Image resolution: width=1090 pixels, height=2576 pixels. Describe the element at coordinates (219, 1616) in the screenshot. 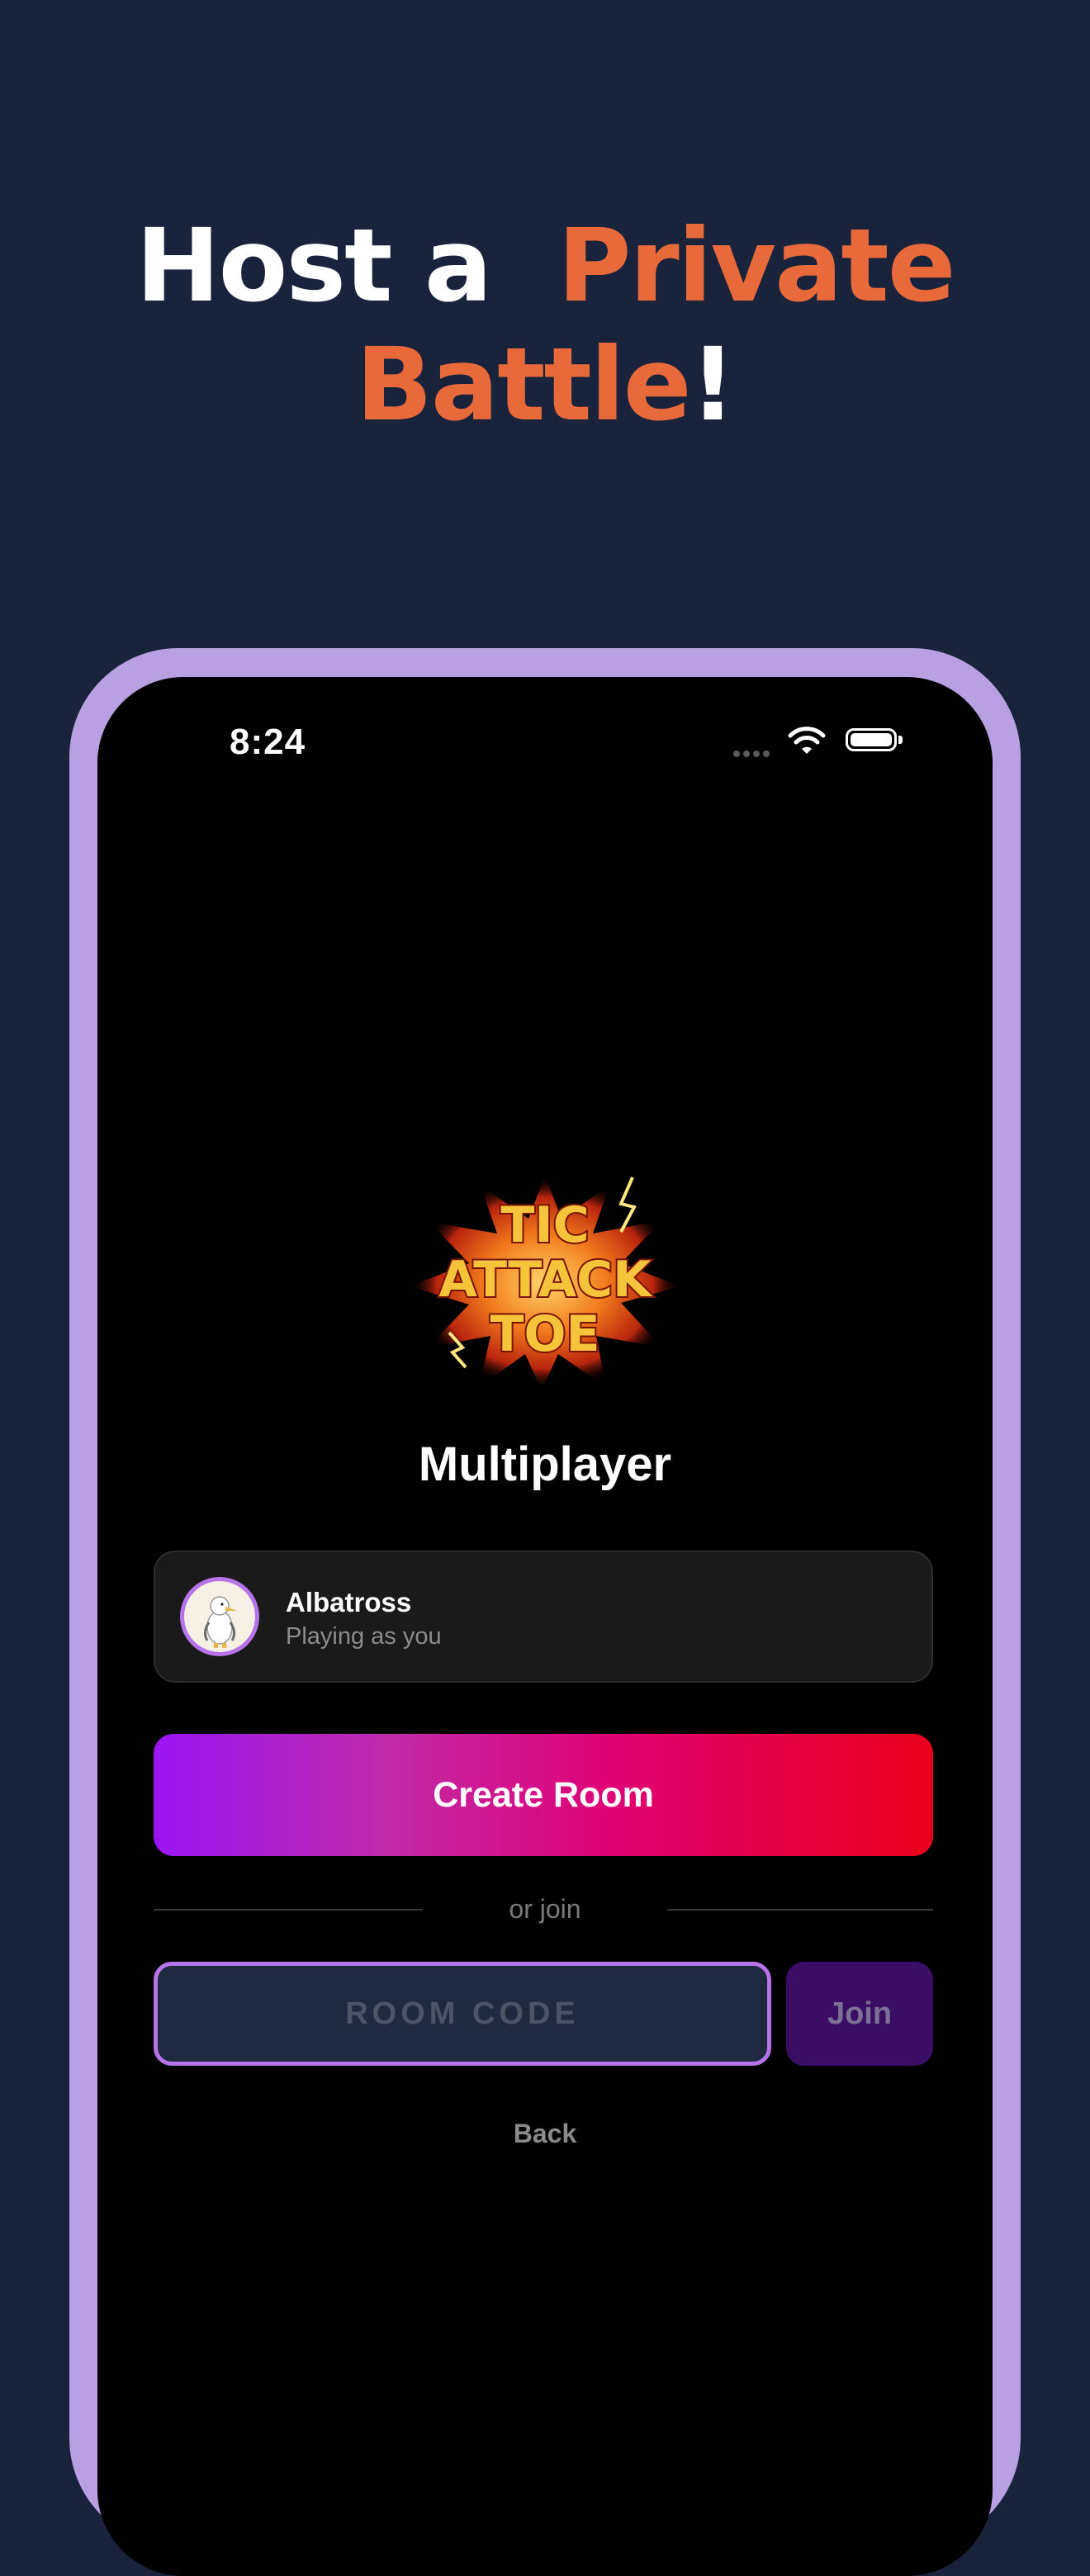

I see `albatross-avatar-icon` at that location.